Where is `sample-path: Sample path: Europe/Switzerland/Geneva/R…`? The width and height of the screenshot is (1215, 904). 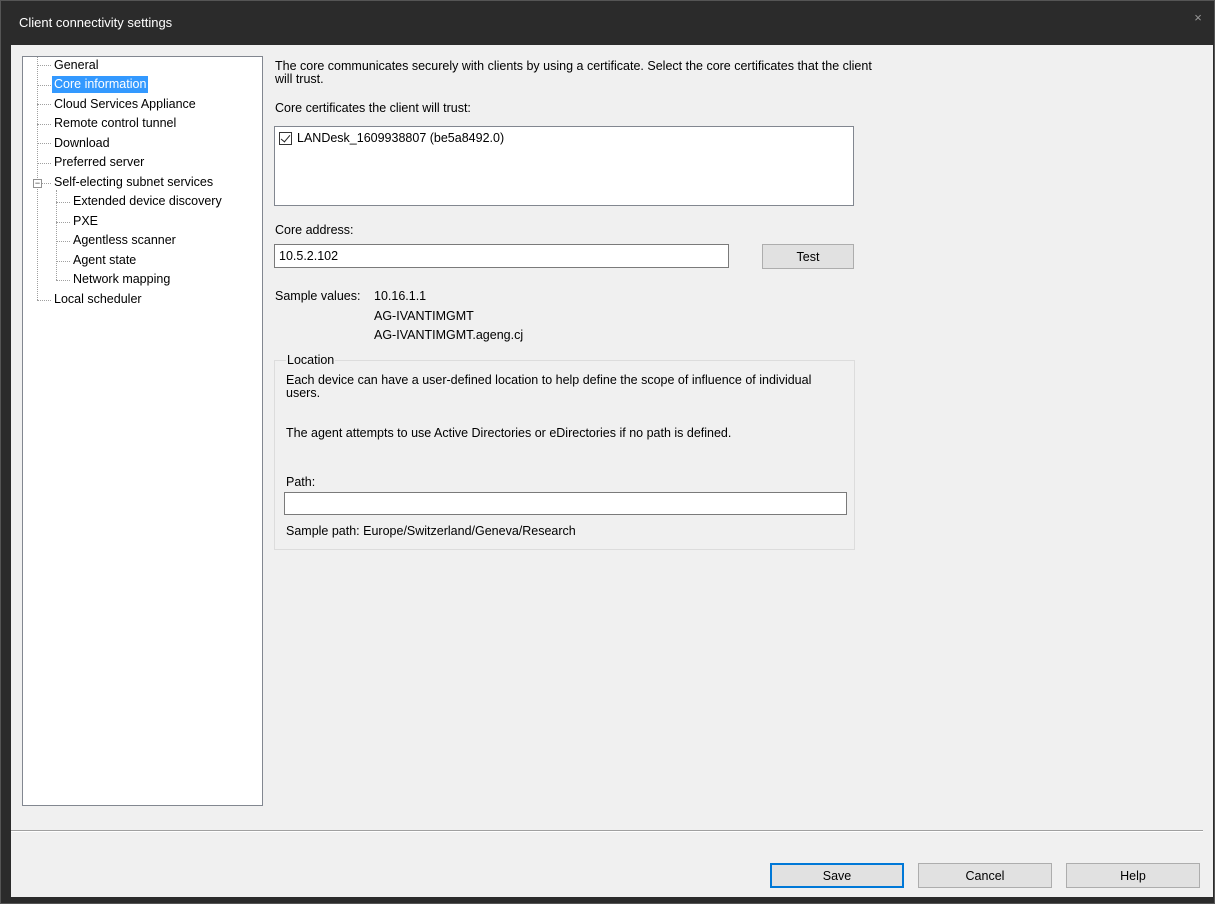 sample-path: Sample path: Europe/Switzerland/Geneva/R… is located at coordinates (431, 531).